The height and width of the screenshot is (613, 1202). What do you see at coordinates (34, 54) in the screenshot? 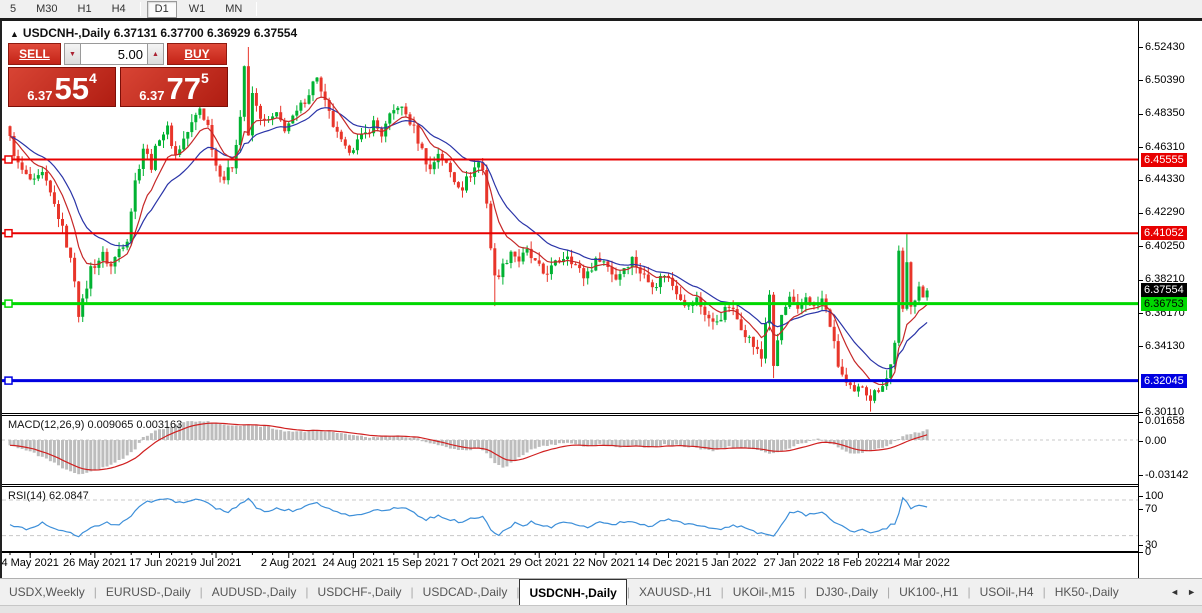
I see `sell-button: SELL` at bounding box center [34, 54].